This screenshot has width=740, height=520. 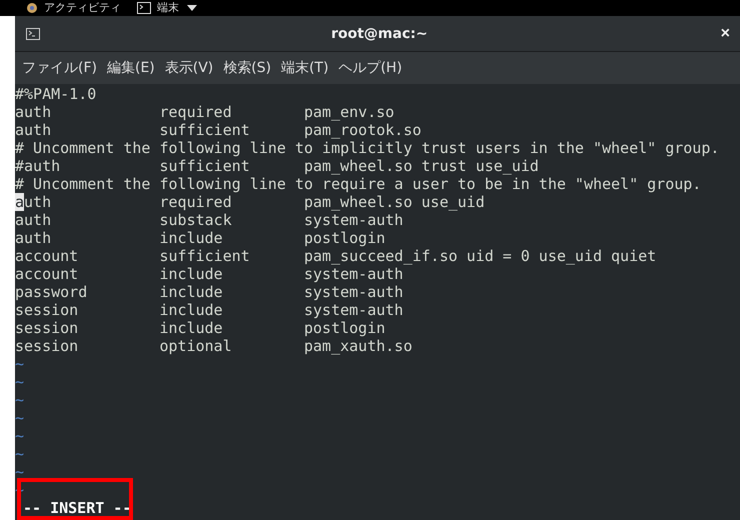 I want to click on text-cursor: a, so click(x=19, y=202).